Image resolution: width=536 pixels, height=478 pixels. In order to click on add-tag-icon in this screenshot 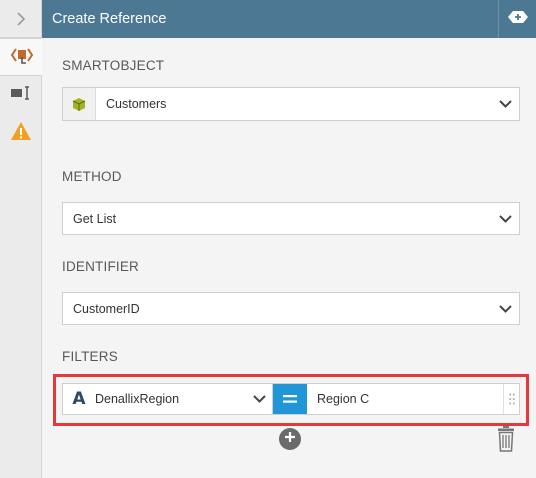, I will do `click(517, 19)`.